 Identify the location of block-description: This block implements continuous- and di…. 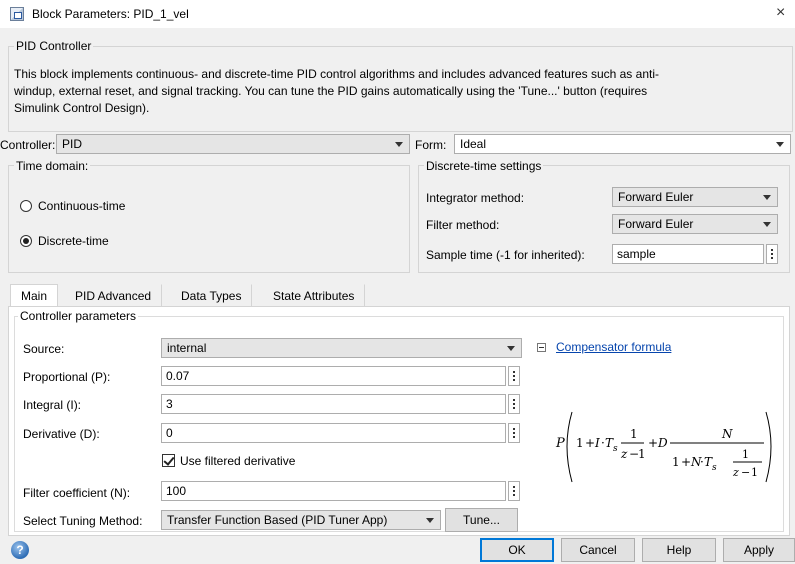
(394, 91).